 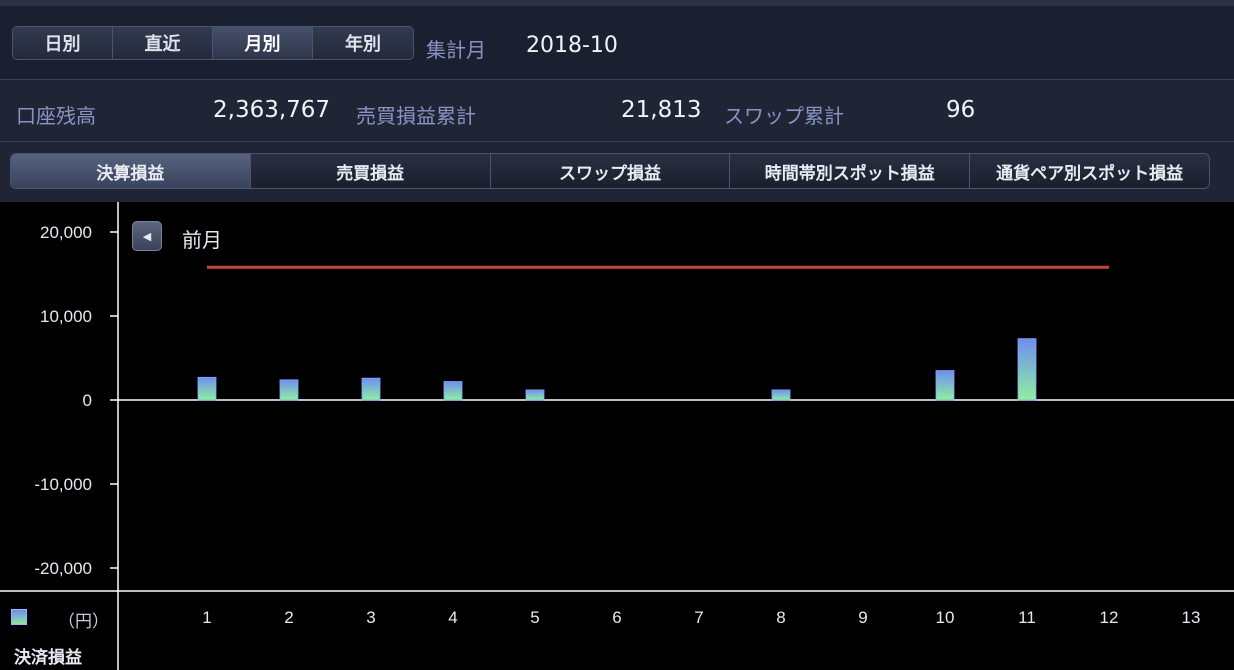 I want to click on tab-trade-pl: 売買損益, so click(x=370, y=171).